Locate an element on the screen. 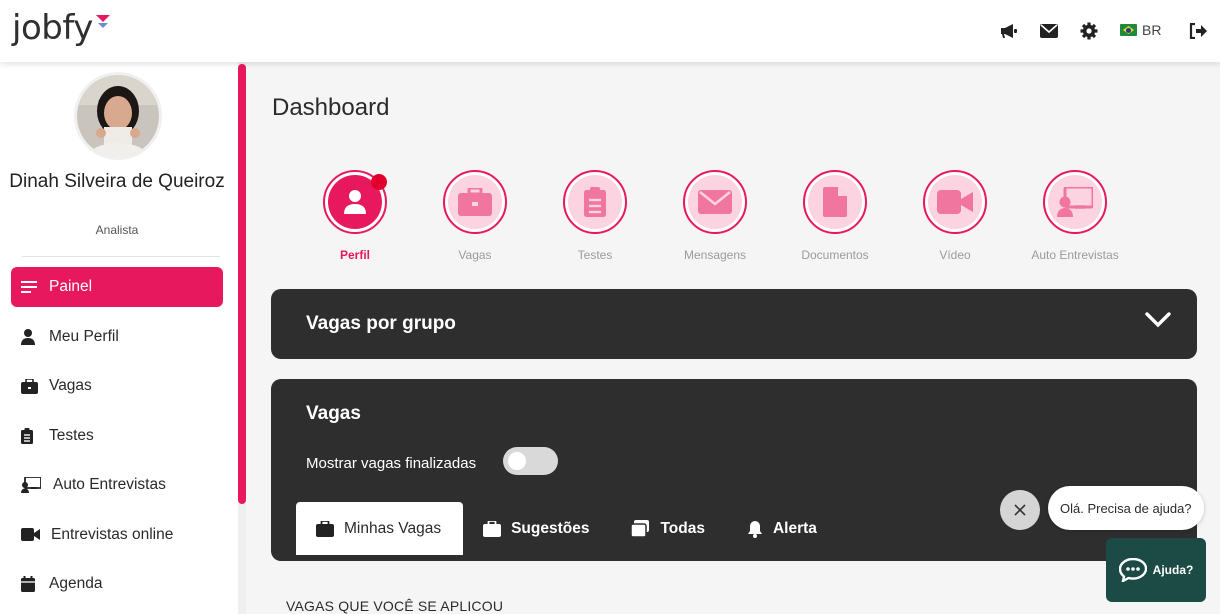  help-bubble: Olá. Precisa de ajuda? is located at coordinates (1126, 508).